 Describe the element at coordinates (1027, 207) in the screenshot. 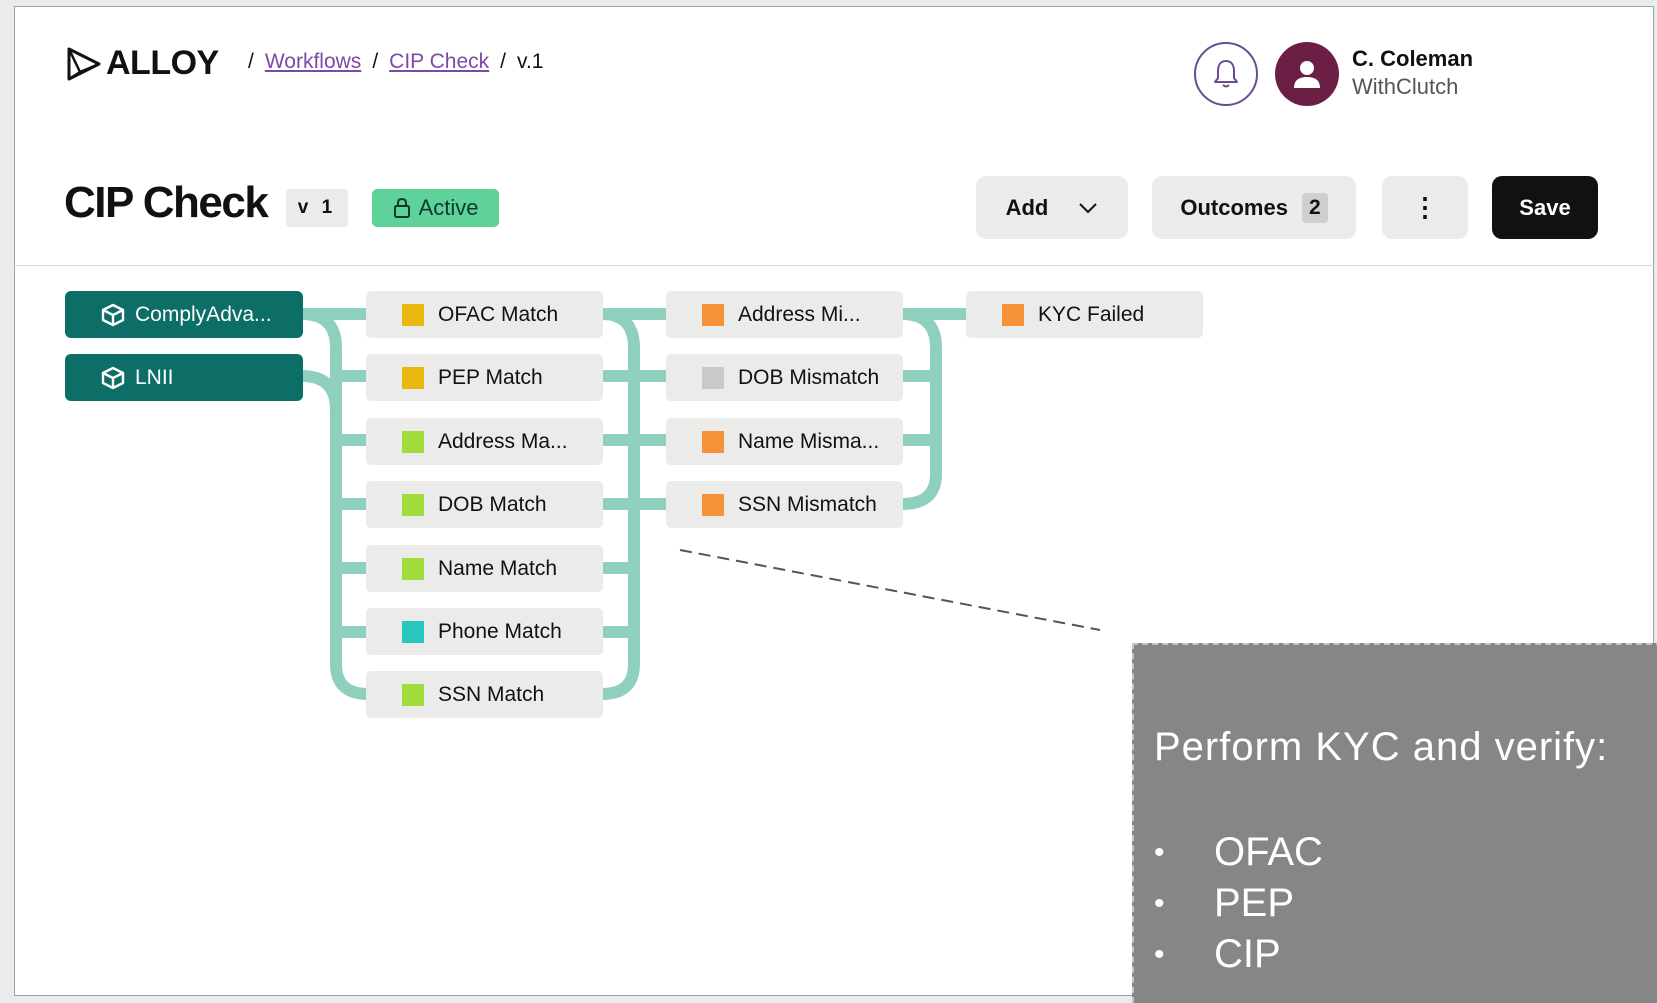

I see `add-label: Add` at that location.